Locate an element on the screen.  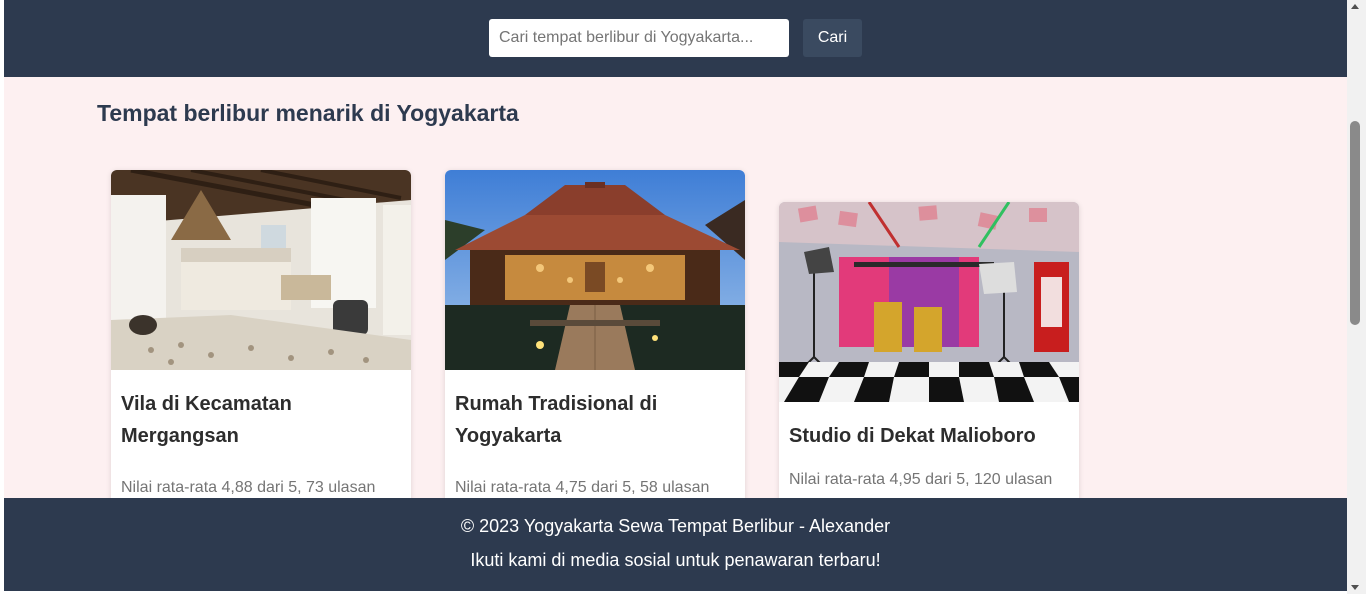
card-title: Rumah Tradisional di Yogyakarta is located at coordinates (595, 420).